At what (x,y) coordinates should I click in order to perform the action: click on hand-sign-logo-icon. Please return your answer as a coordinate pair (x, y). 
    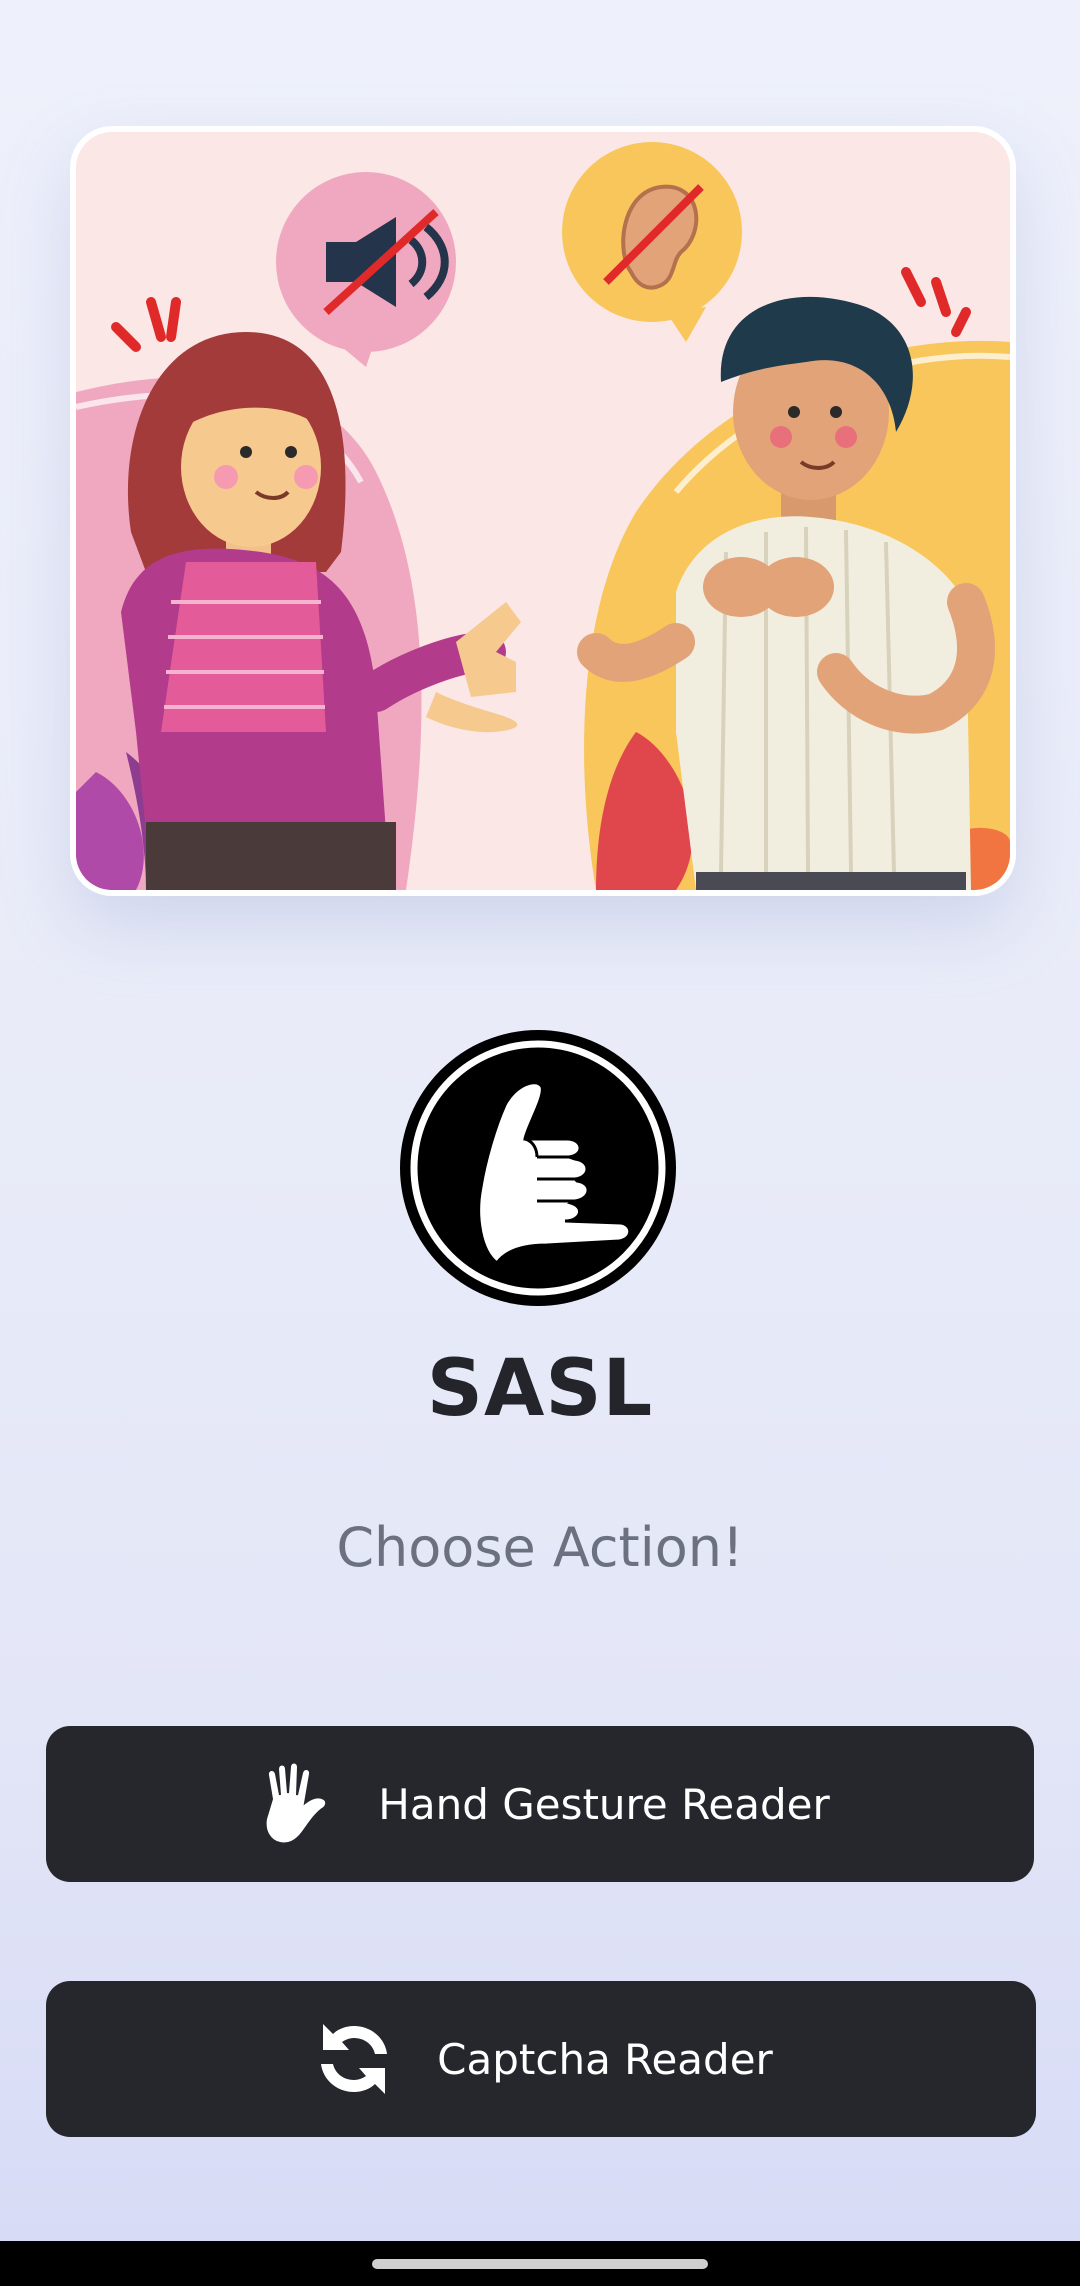
    Looking at the image, I should click on (538, 1168).